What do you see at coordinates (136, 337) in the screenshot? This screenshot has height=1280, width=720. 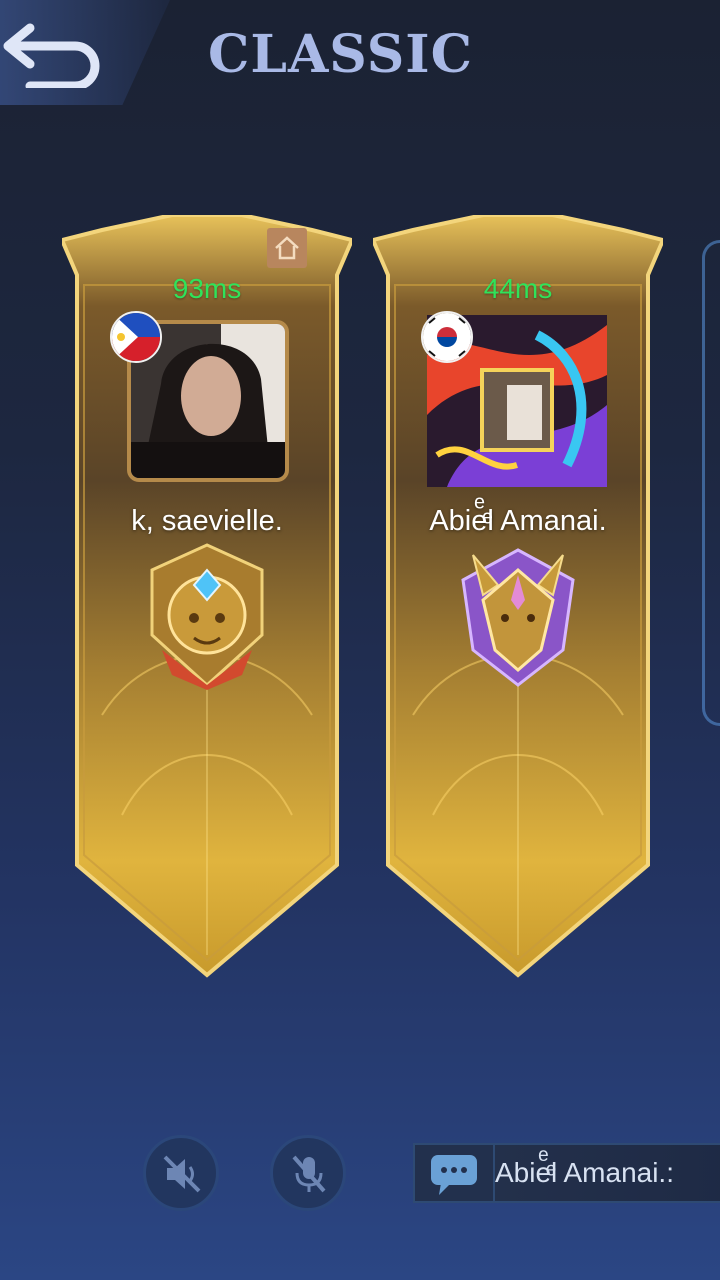 I see `philippines-flag-icon` at bounding box center [136, 337].